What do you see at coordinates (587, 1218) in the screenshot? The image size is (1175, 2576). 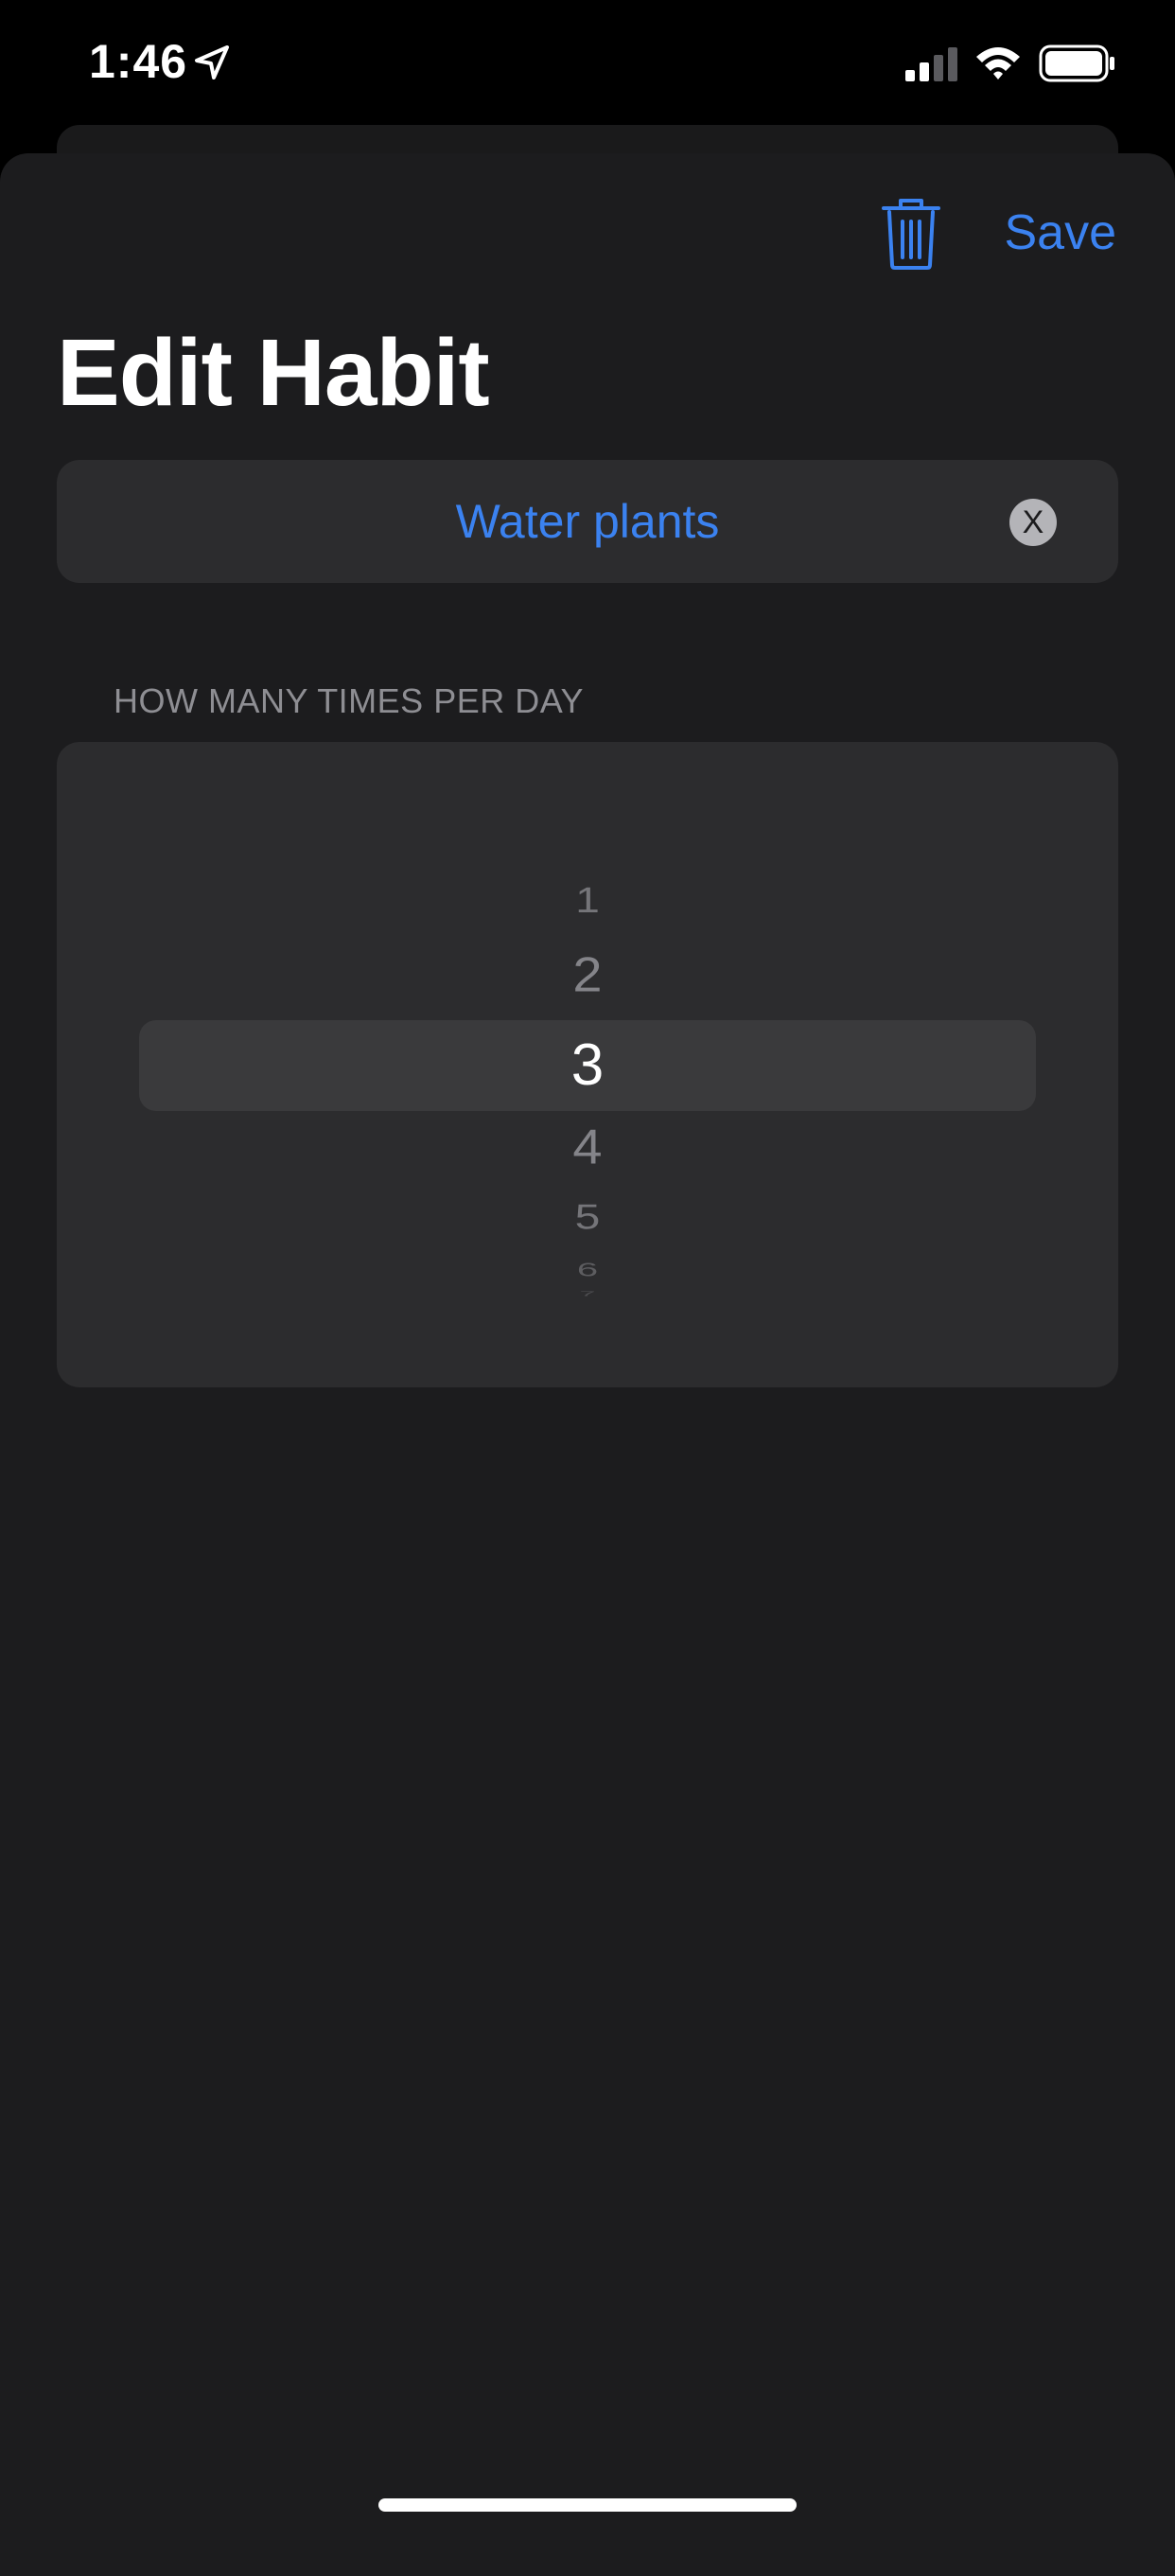 I see `picker-option: 5` at bounding box center [587, 1218].